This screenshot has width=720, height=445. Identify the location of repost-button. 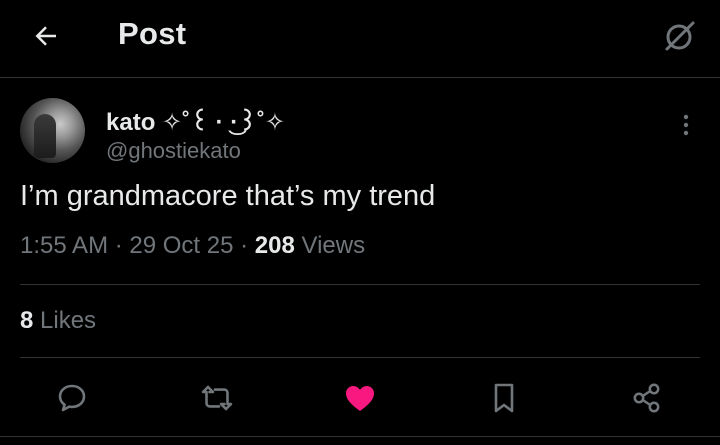
(217, 398).